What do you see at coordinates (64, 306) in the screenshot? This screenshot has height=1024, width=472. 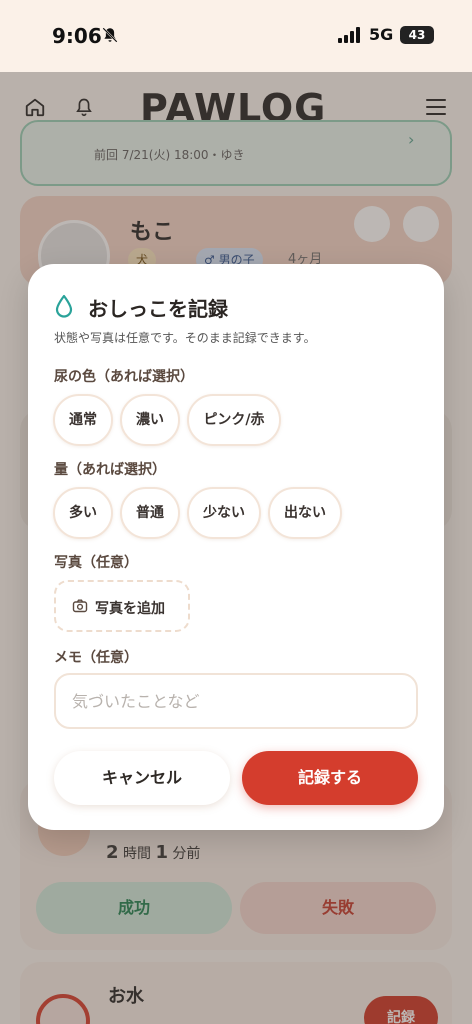 I see `water-drop-icon` at bounding box center [64, 306].